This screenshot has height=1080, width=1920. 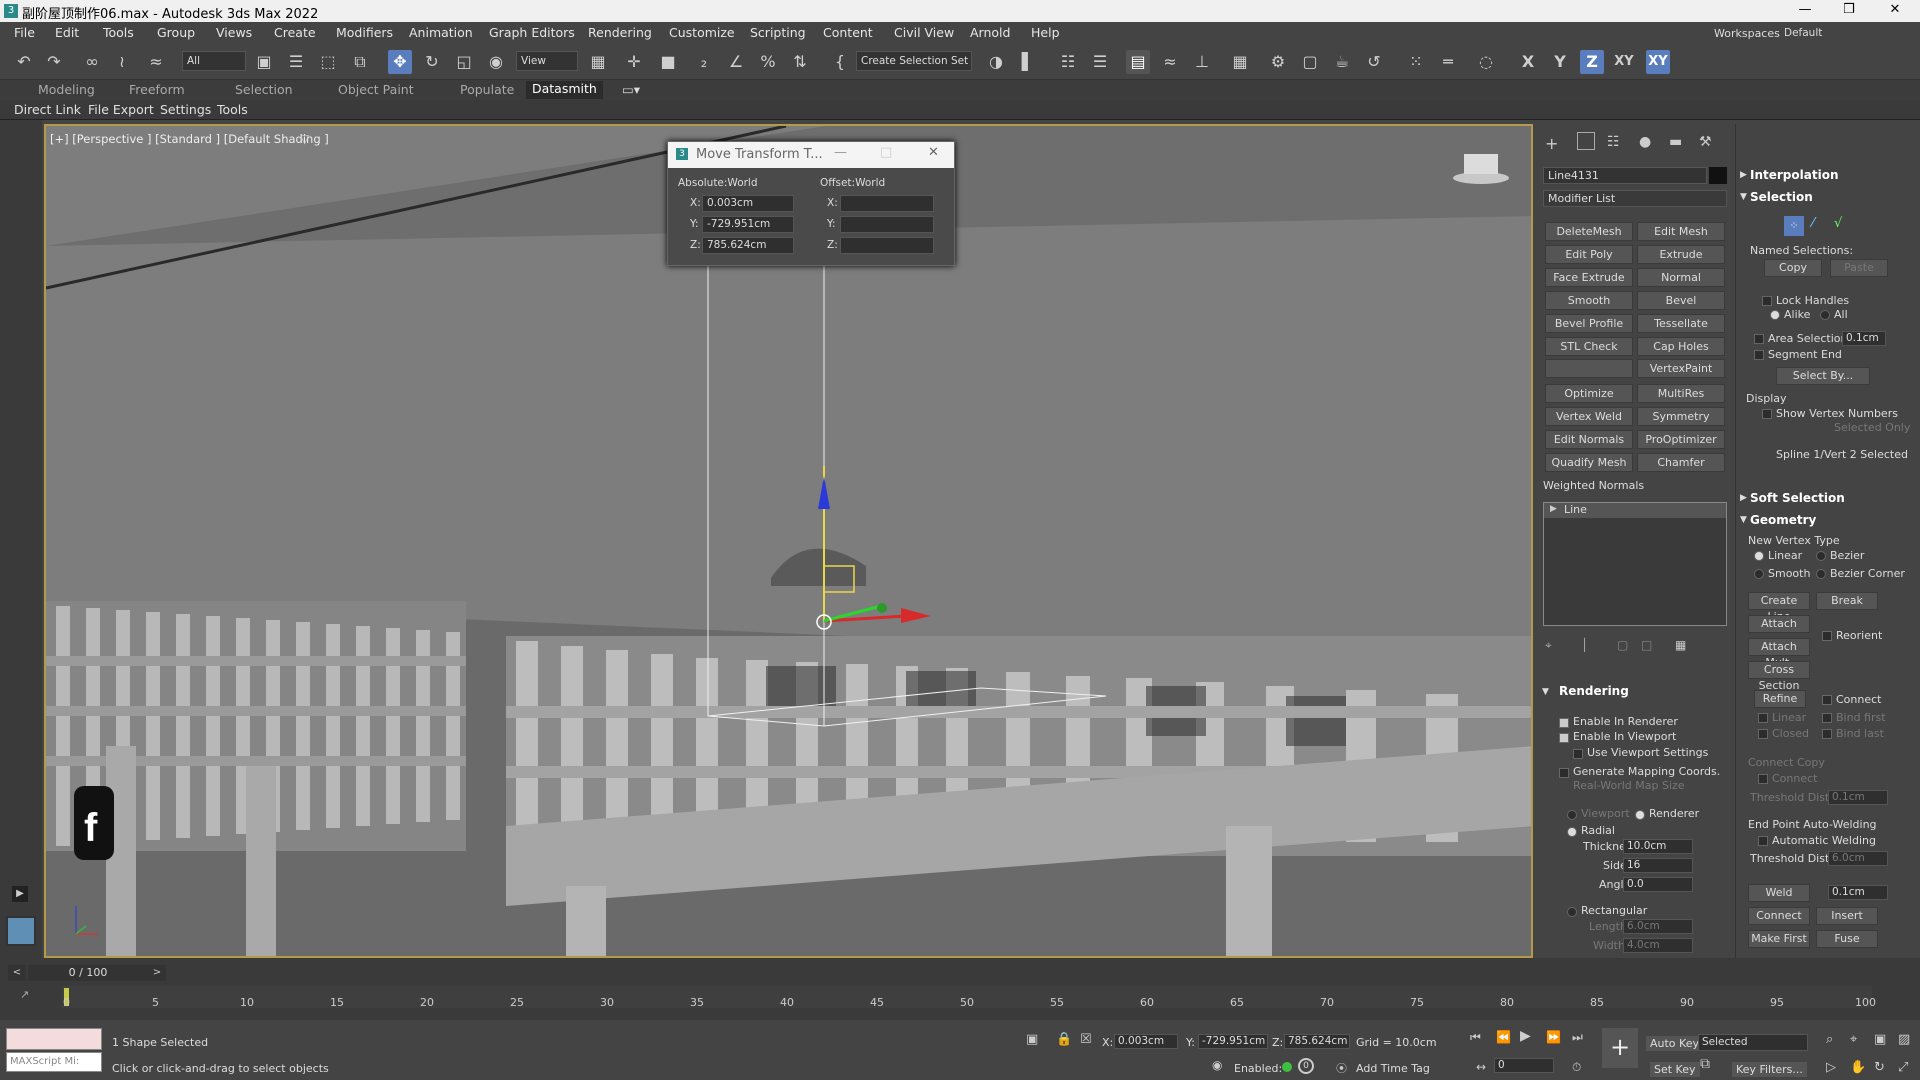 I want to click on connect-checkbox, so click(x=1827, y=700).